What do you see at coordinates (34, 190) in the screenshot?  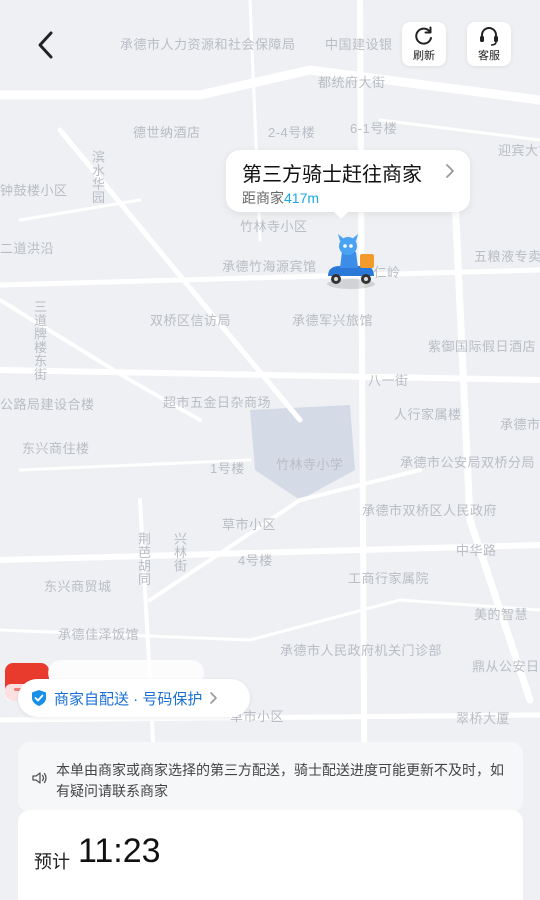 I see `map-label: 钟鼓楼小区` at bounding box center [34, 190].